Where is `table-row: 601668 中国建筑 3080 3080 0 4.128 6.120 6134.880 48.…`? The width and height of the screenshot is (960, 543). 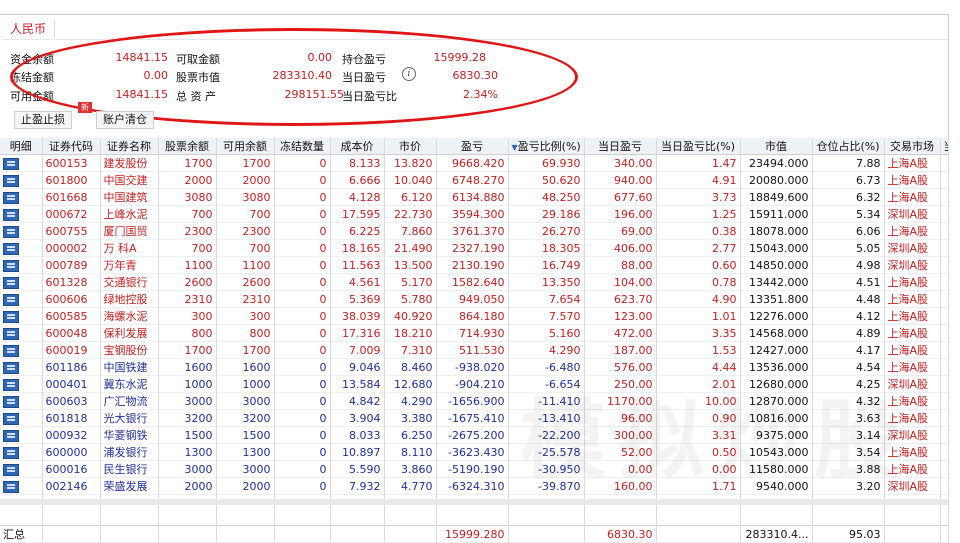 table-row: 601668 中国建筑 3080 3080 0 4.128 6.120 6134.880 48.… is located at coordinates (474, 197).